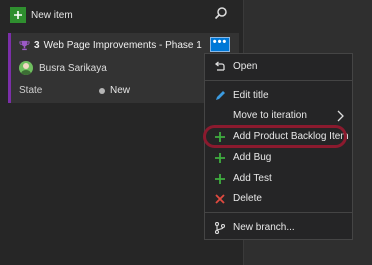  What do you see at coordinates (275, 136) in the screenshot?
I see `highlight-ring` at bounding box center [275, 136].